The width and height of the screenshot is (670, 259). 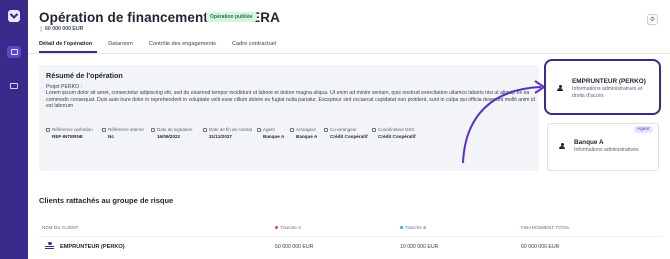 I want to click on client-tranche-b: 10 000 000 EUR, so click(x=419, y=247).